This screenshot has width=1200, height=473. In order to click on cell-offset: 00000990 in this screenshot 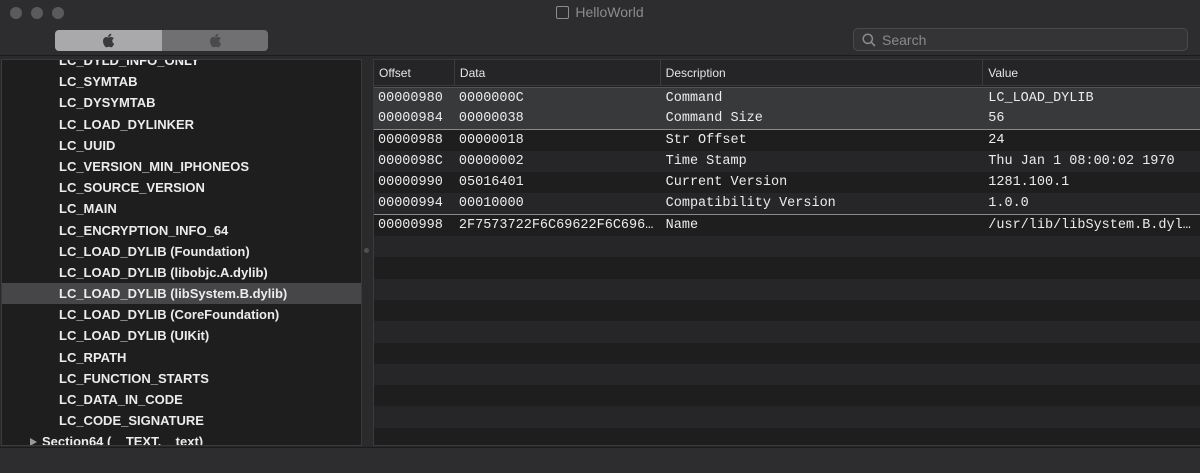, I will do `click(410, 183)`.